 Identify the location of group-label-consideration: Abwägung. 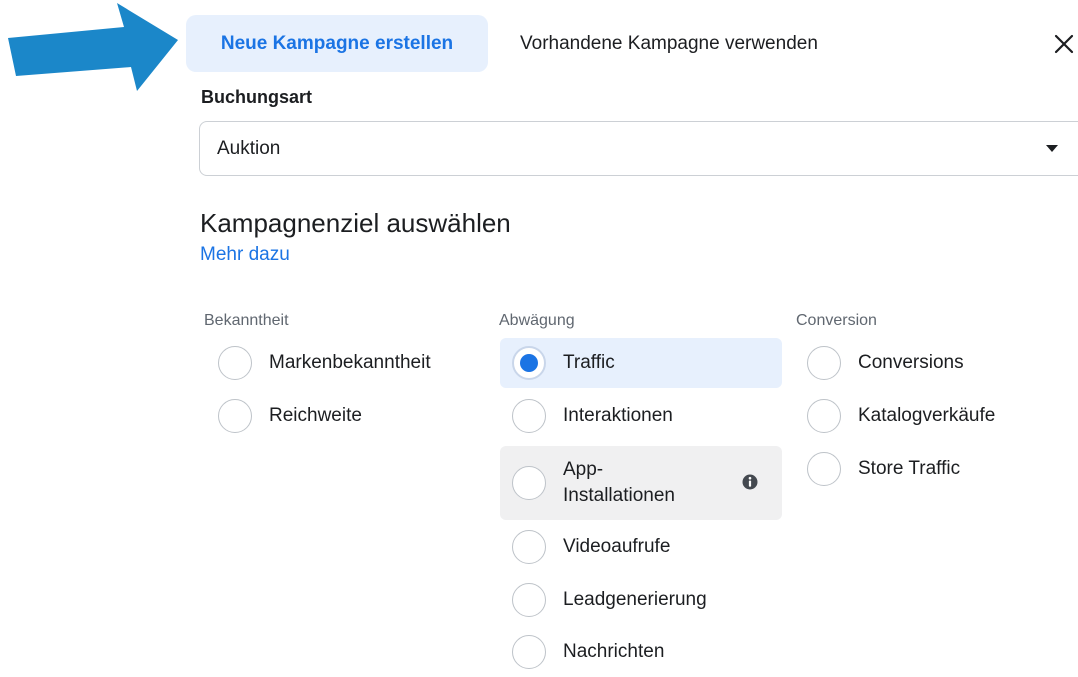
(537, 320).